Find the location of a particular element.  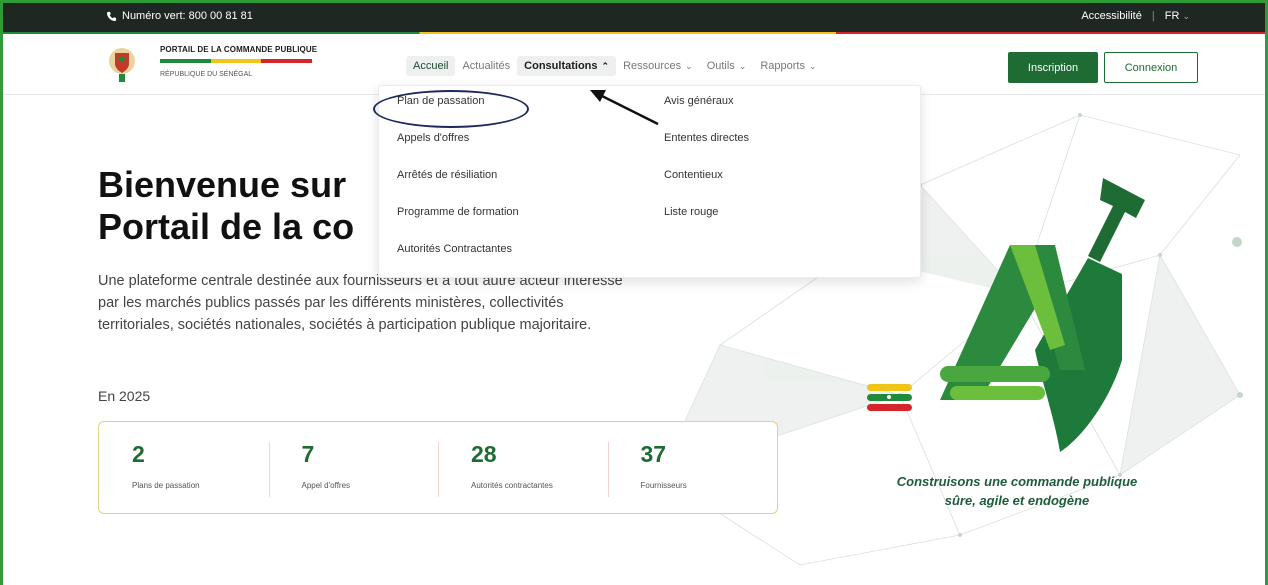

nav-item-label: Accueil is located at coordinates (431, 66).